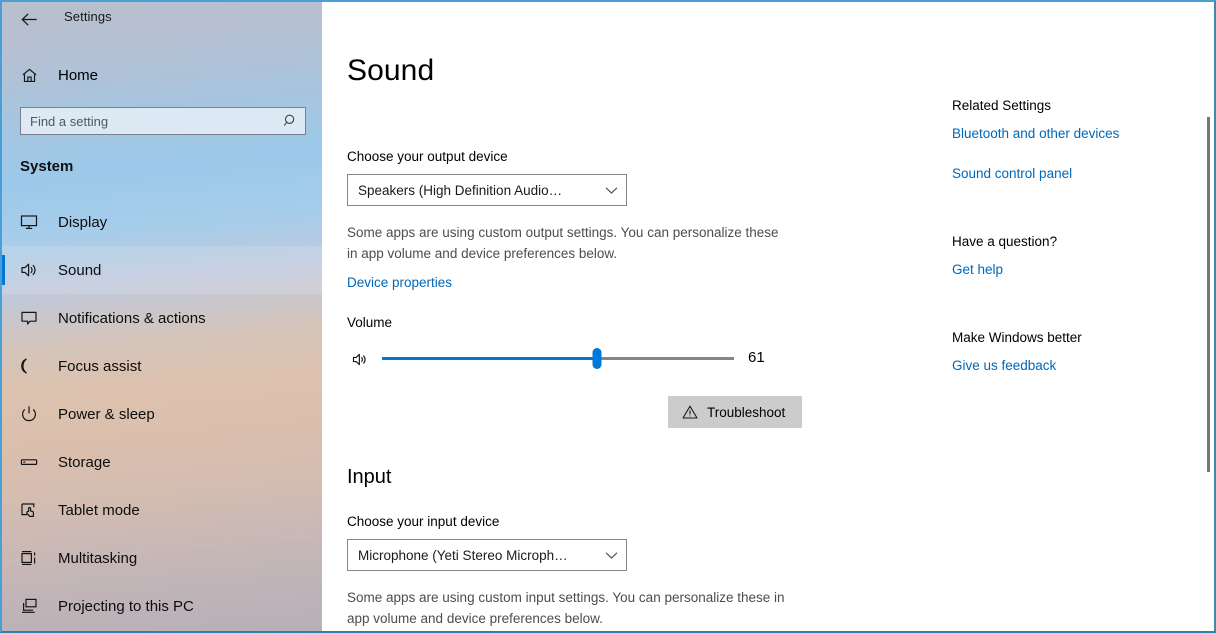 The image size is (1216, 633). Describe the element at coordinates (88, 16) in the screenshot. I see `app-title: Settings` at that location.